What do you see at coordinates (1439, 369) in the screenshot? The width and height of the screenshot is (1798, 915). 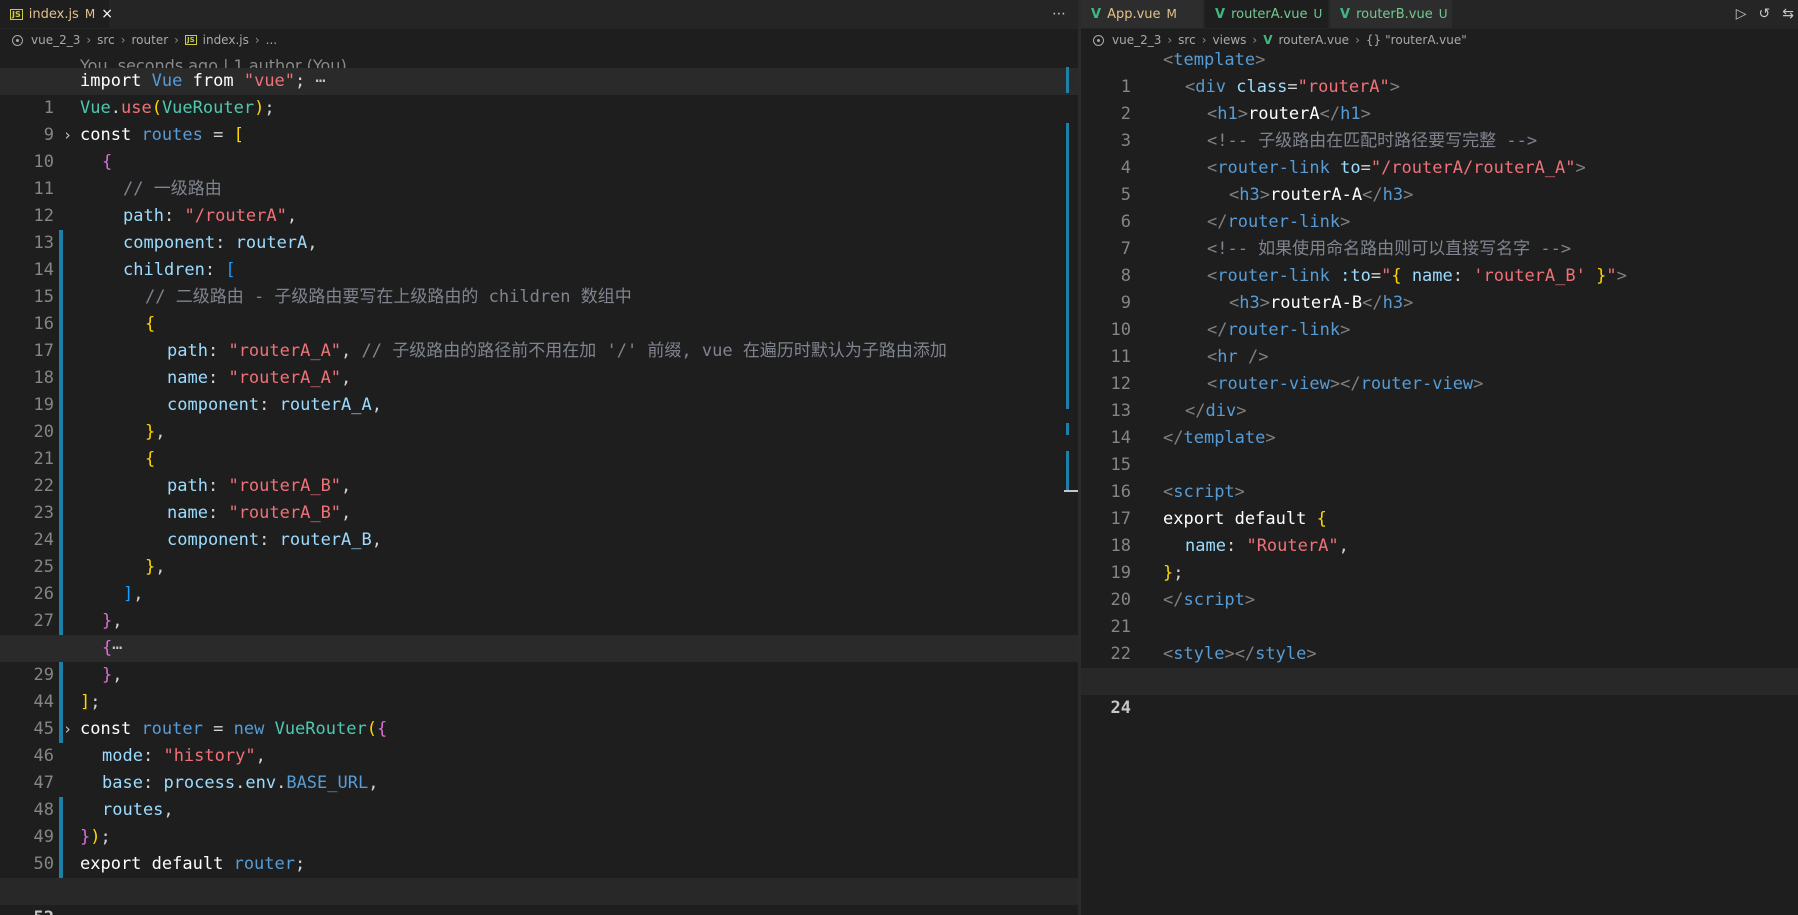 I see `code-line: 12 <hr />` at bounding box center [1439, 369].